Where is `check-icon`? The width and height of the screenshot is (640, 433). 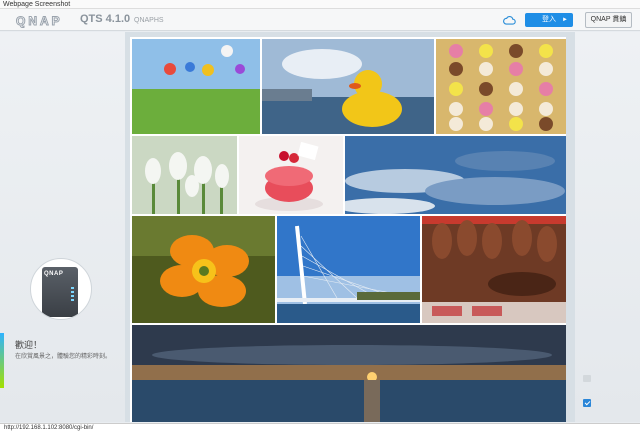
check-icon is located at coordinates (587, 403).